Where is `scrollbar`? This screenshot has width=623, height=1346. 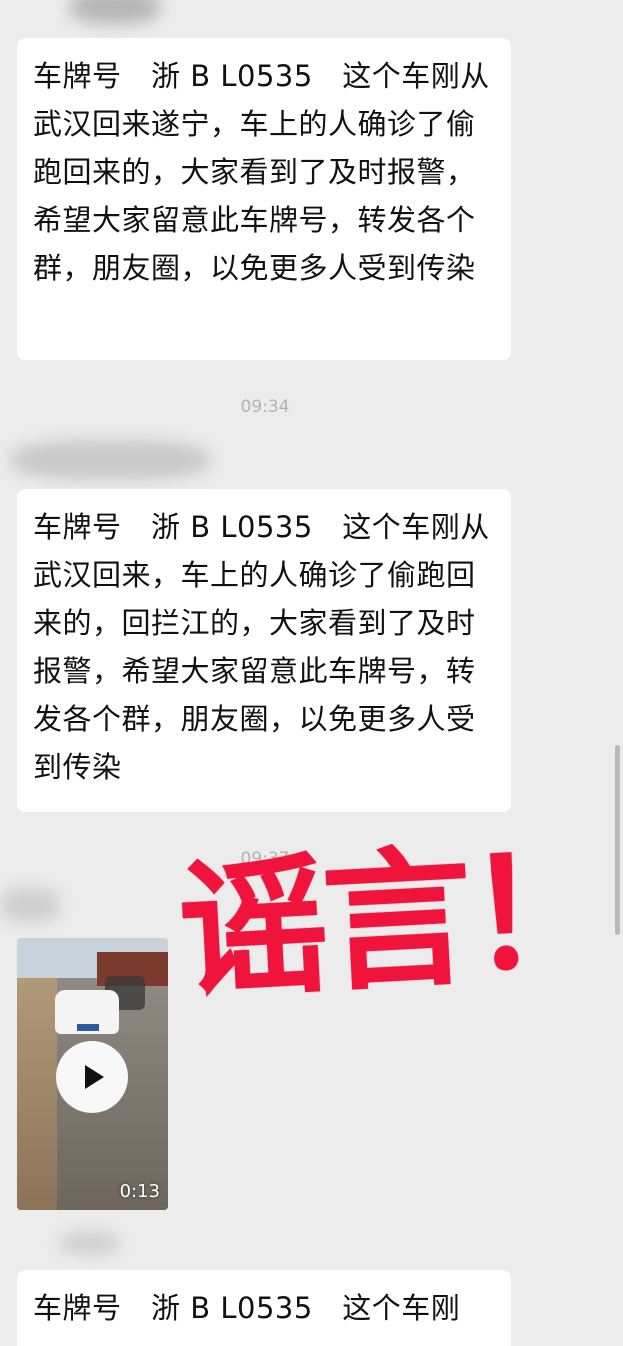
scrollbar is located at coordinates (617, 840).